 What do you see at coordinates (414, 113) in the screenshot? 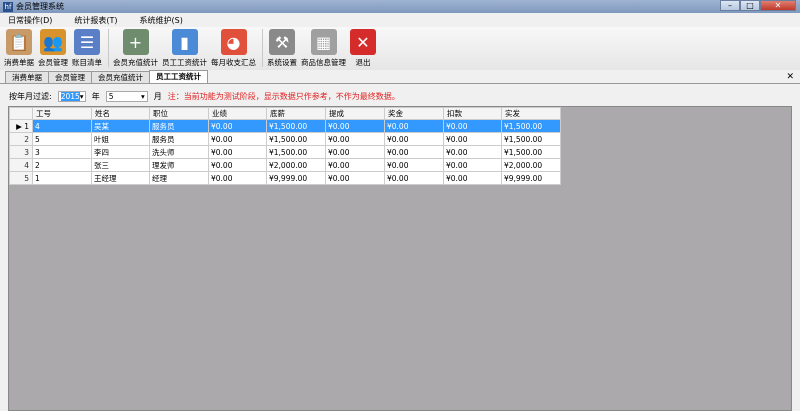
I see `column-header: 奖金` at bounding box center [414, 113].